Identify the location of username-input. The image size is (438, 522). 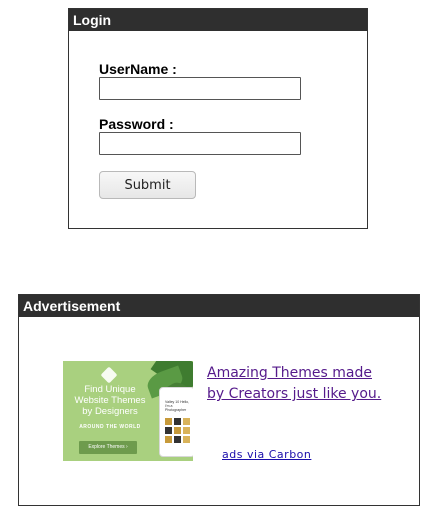
(200, 88).